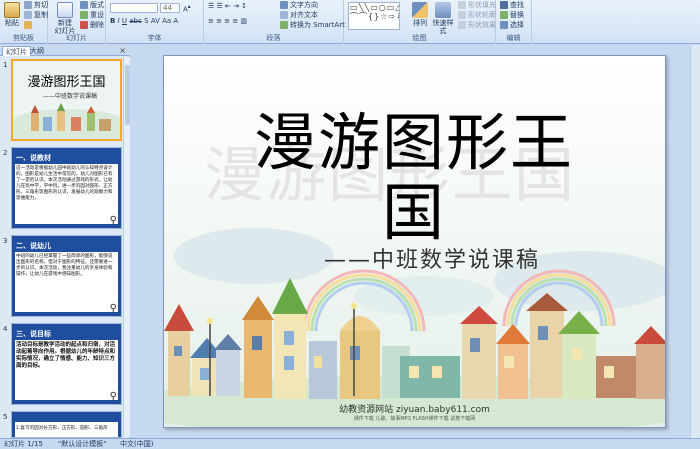  Describe the element at coordinates (92, 5) in the screenshot. I see `layout-button: 版式` at that location.